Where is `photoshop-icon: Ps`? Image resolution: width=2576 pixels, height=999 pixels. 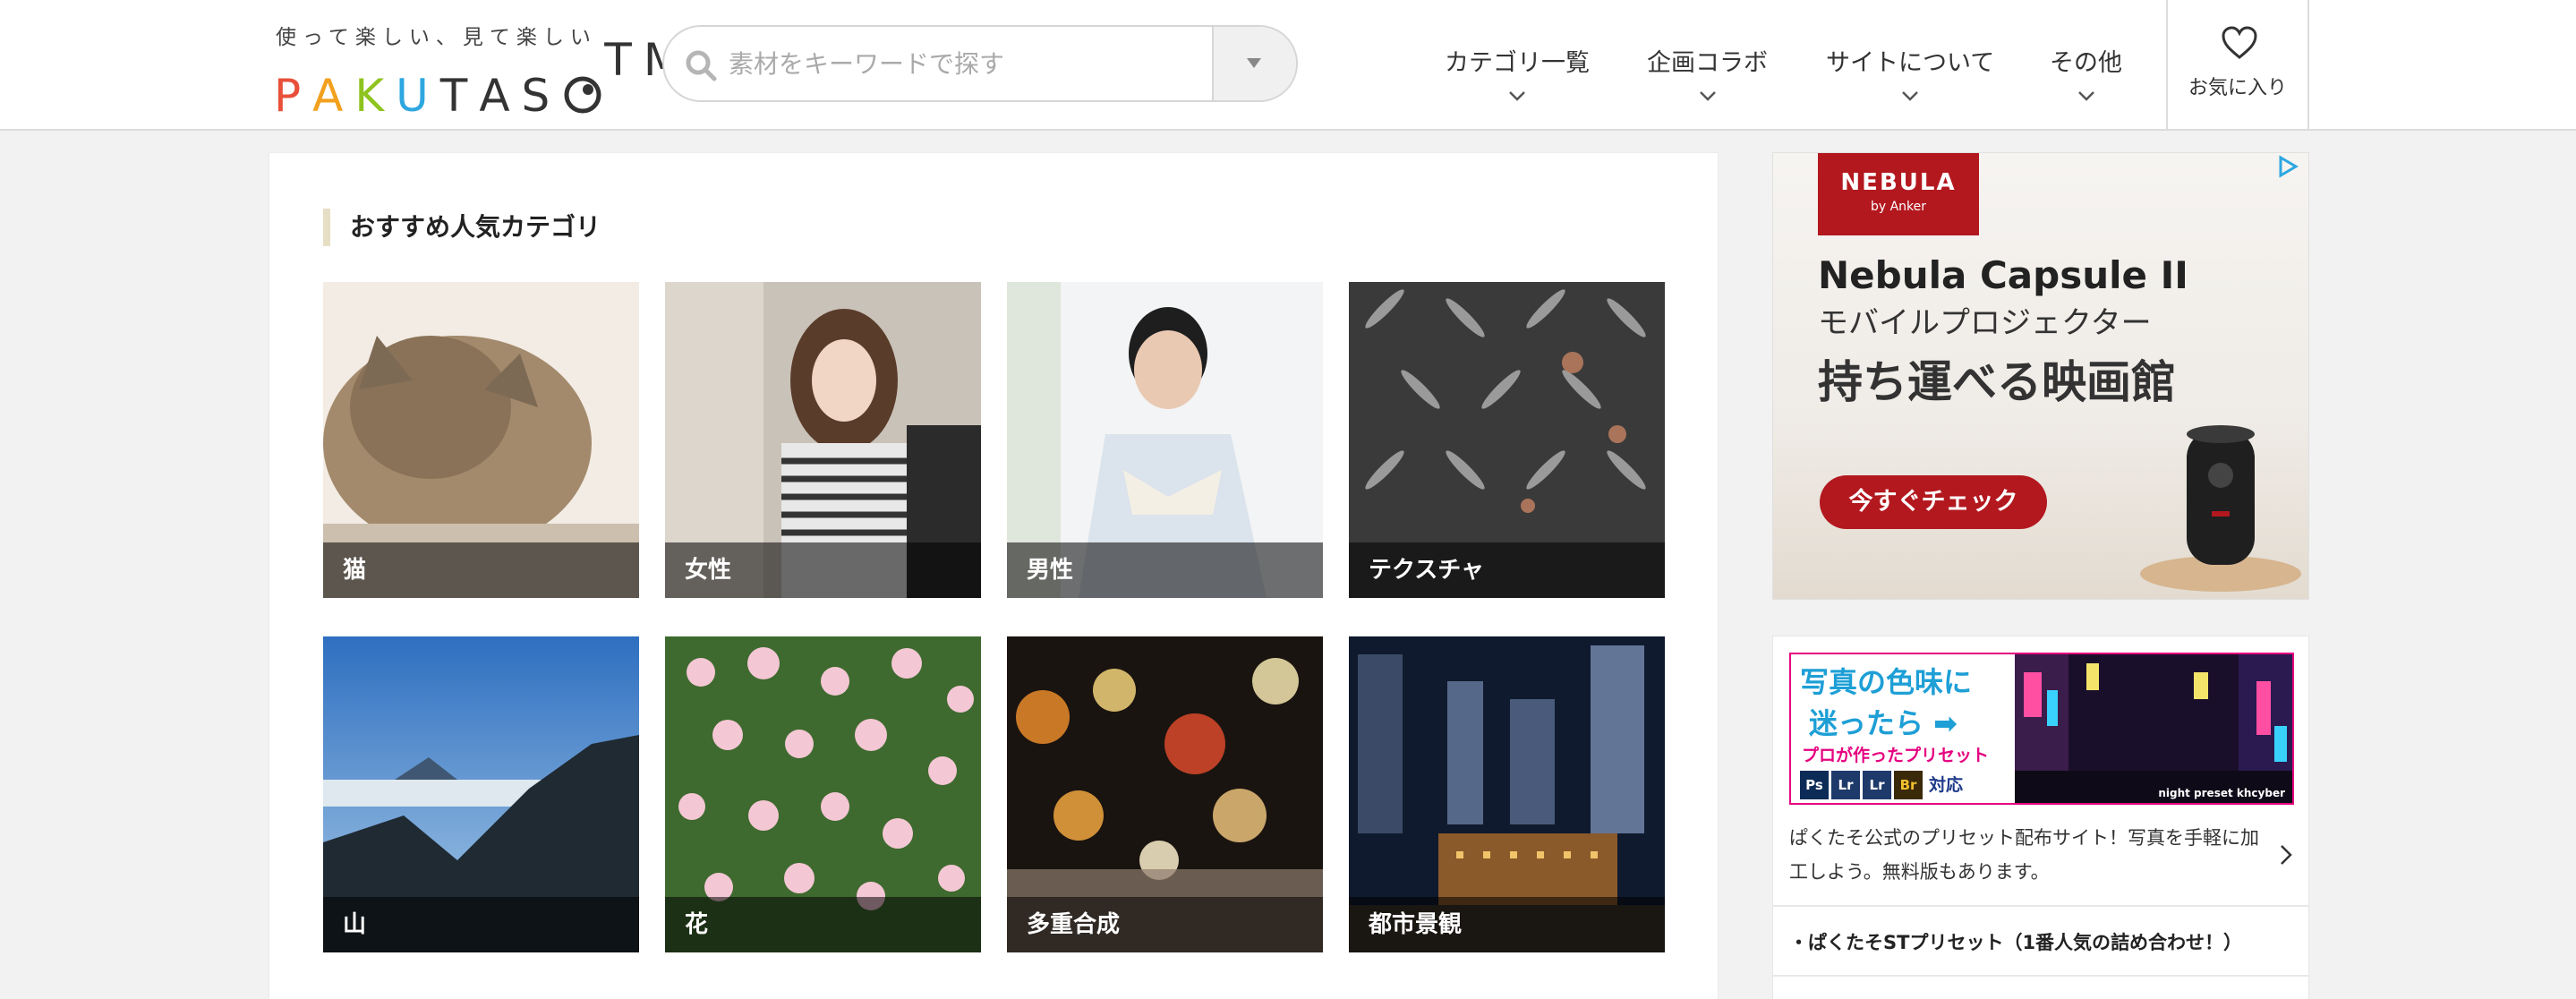
photoshop-icon: Ps is located at coordinates (1814, 785).